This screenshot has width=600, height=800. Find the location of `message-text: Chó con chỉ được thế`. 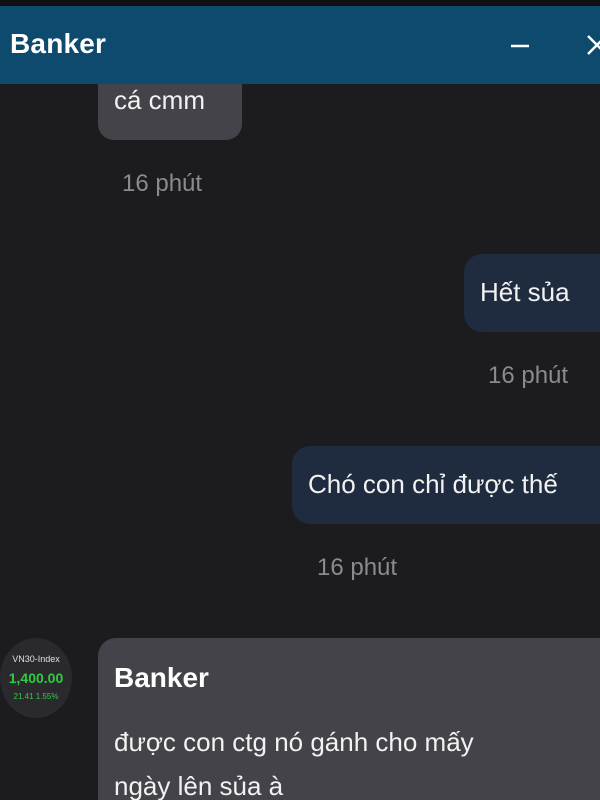

message-text: Chó con chỉ được thế is located at coordinates (433, 484).